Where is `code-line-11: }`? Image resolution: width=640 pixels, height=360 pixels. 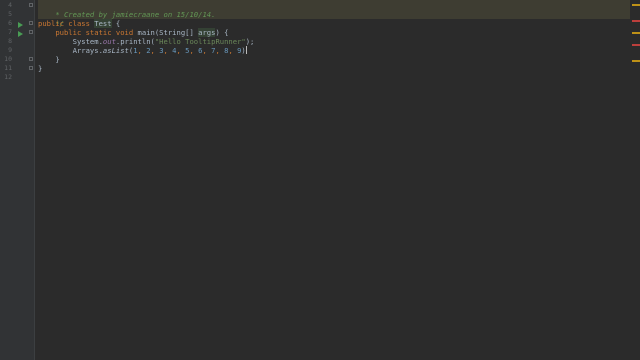 code-line-11: } is located at coordinates (40, 68).